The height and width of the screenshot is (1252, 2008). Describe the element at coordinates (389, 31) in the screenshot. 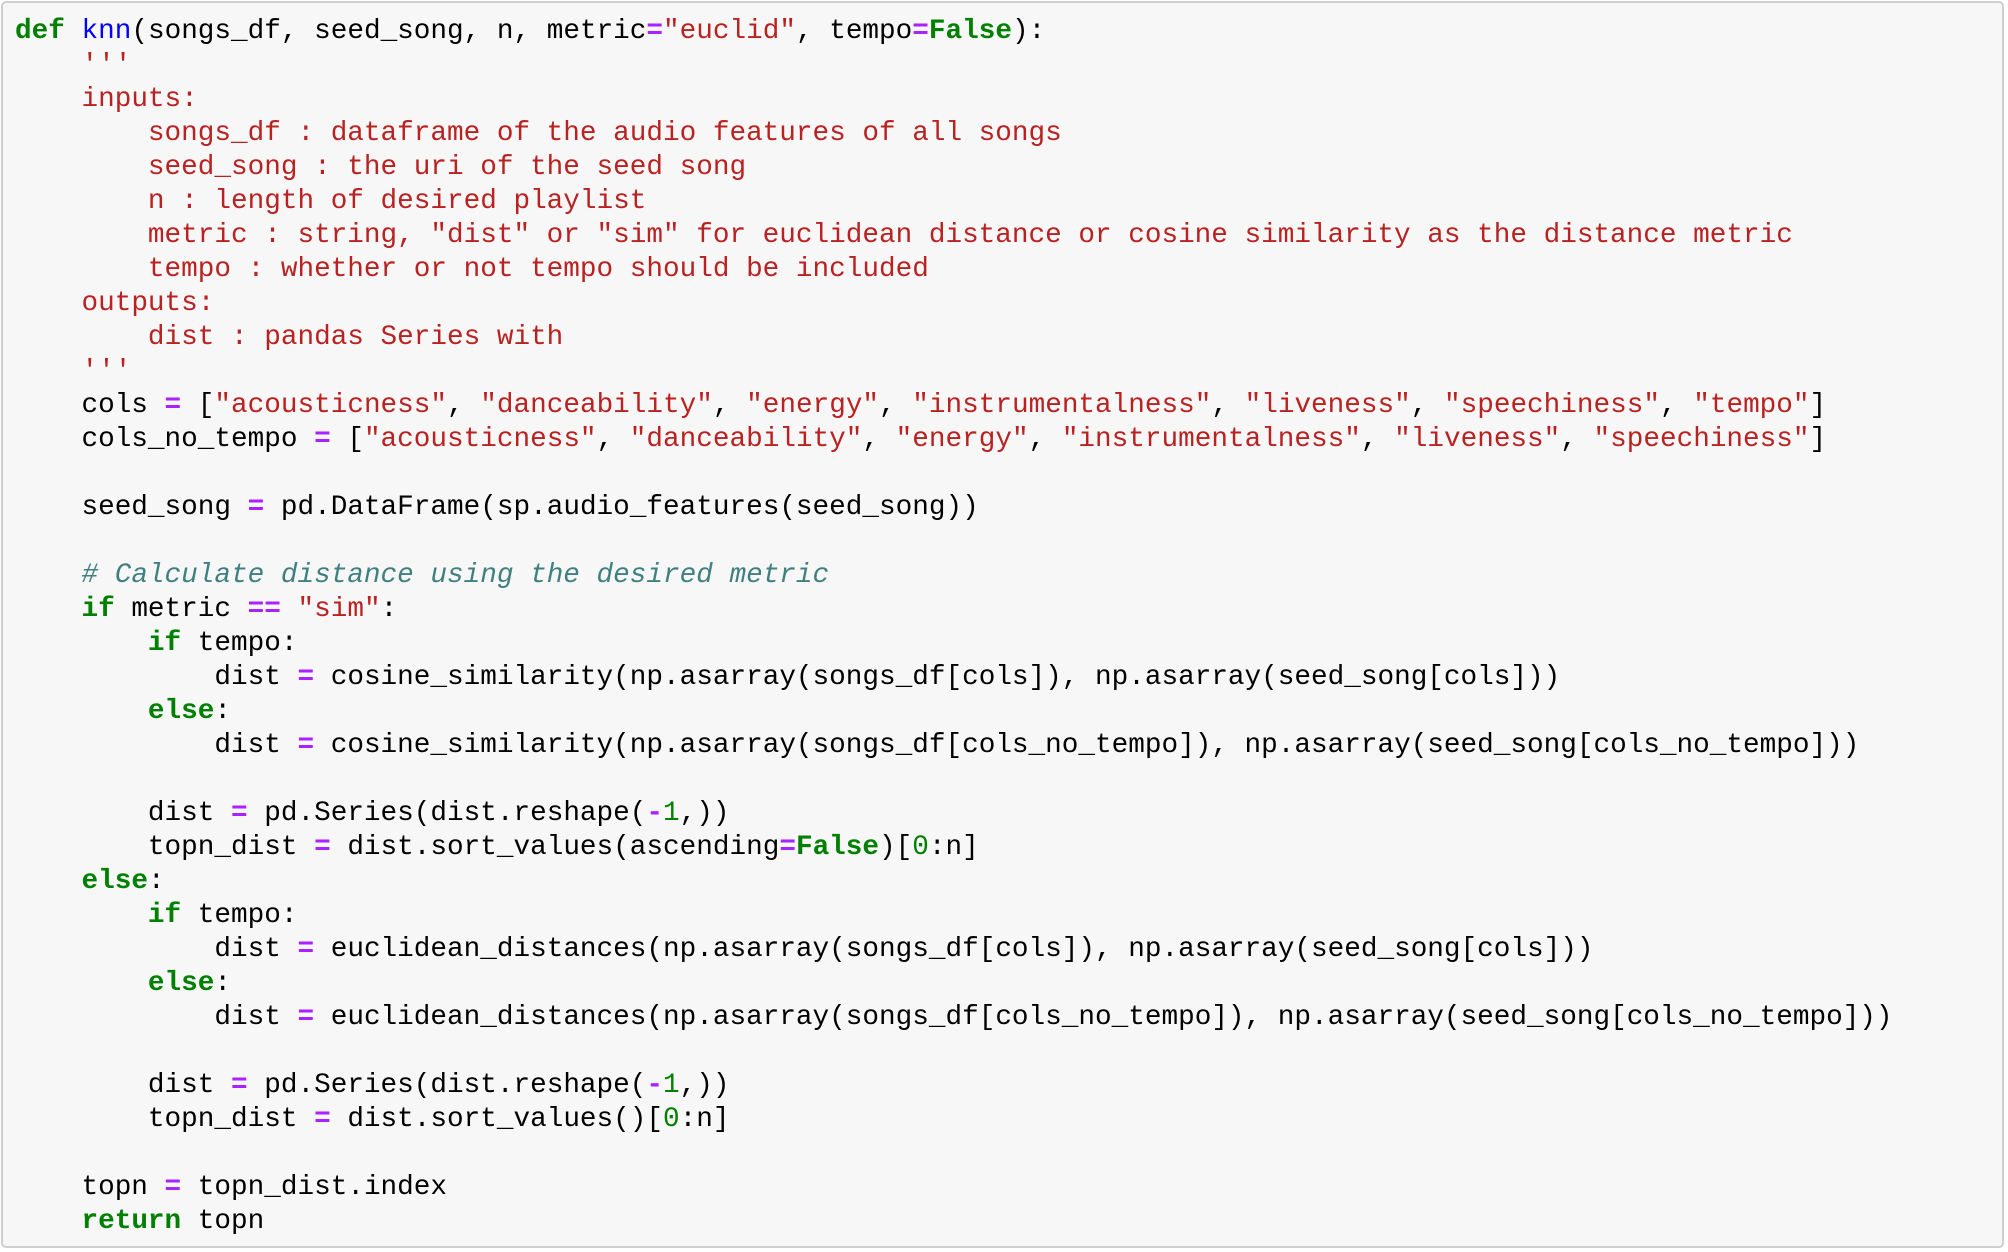

I see `code-token: (songs_df, seed_song, n, metric` at that location.